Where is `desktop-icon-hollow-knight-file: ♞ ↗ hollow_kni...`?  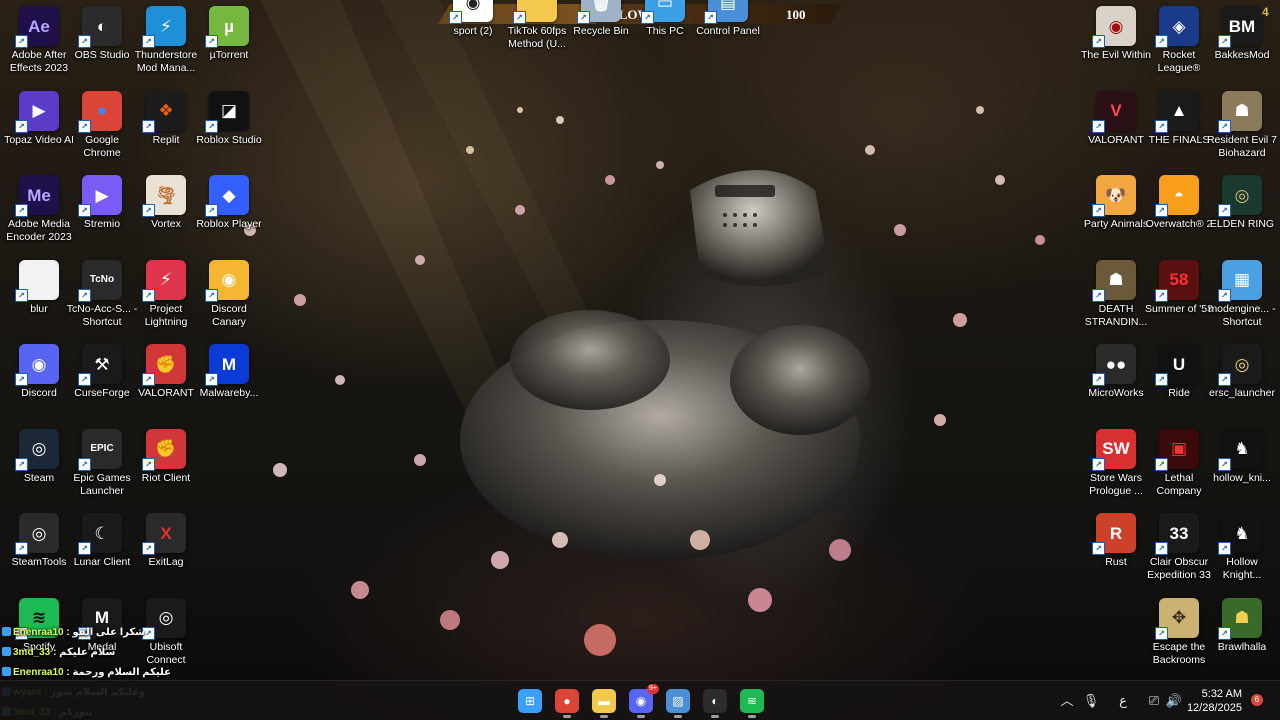 desktop-icon-hollow-knight-file: ♞ ↗ hollow_kni... is located at coordinates (1242, 466).